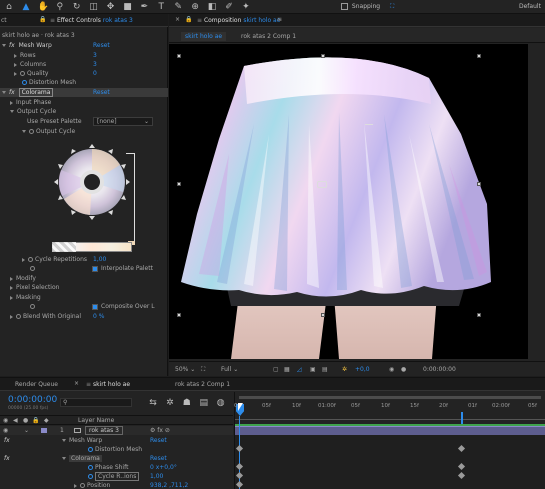 The height and width of the screenshot is (489, 545). What do you see at coordinates (238, 20) in the screenshot?
I see `composition-tab: ≡ Composition skirt holo ae` at bounding box center [238, 20].